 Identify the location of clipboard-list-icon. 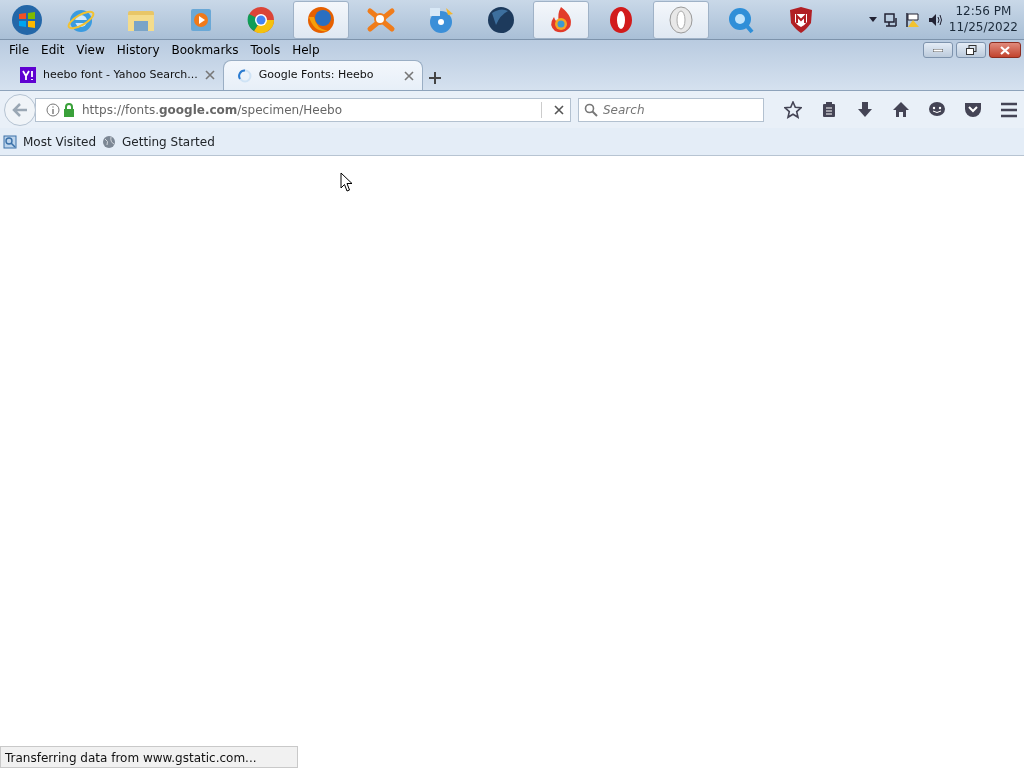
(829, 109).